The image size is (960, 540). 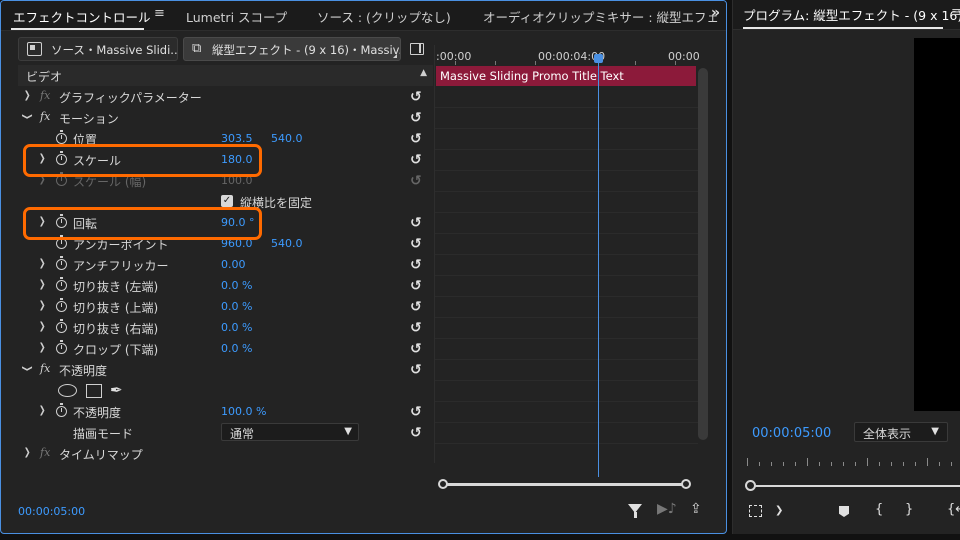 I want to click on ruler-timecode-end: 00:00, so click(x=684, y=56).